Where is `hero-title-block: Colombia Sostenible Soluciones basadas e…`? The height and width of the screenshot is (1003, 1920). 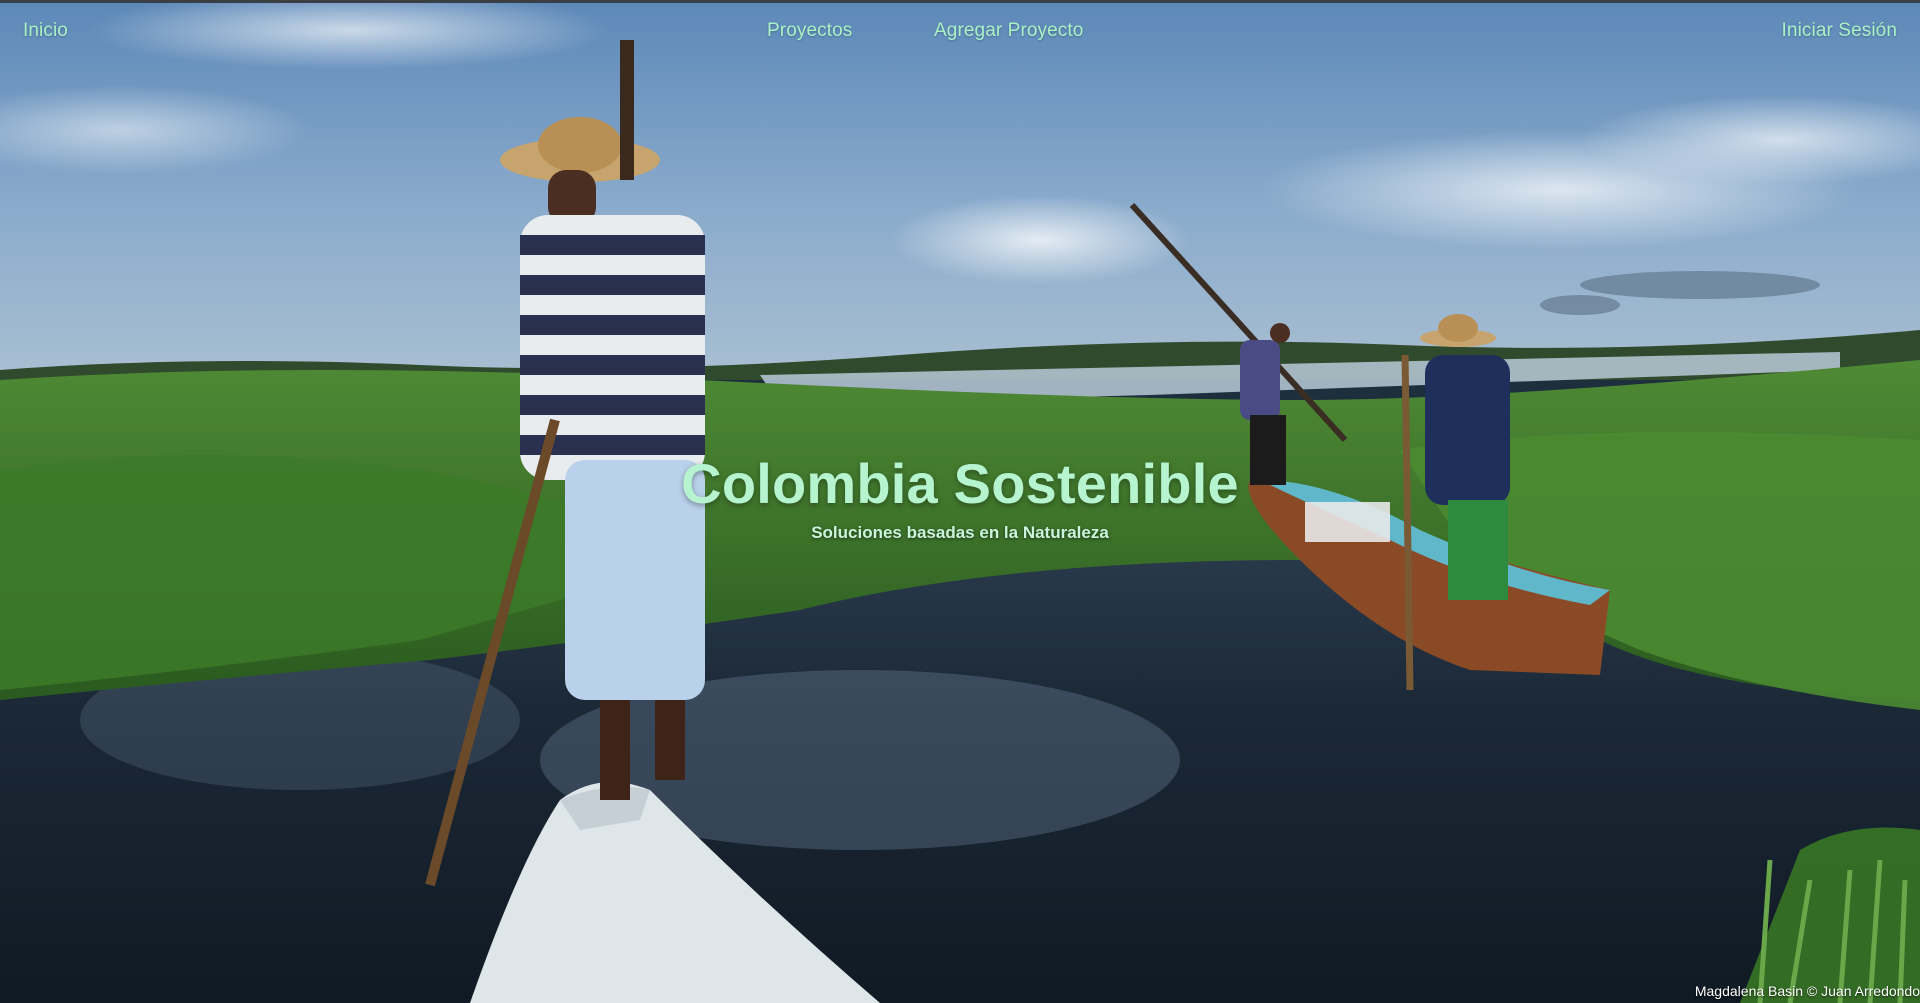 hero-title-block: Colombia Sostenible Soluciones basadas e… is located at coordinates (960, 497).